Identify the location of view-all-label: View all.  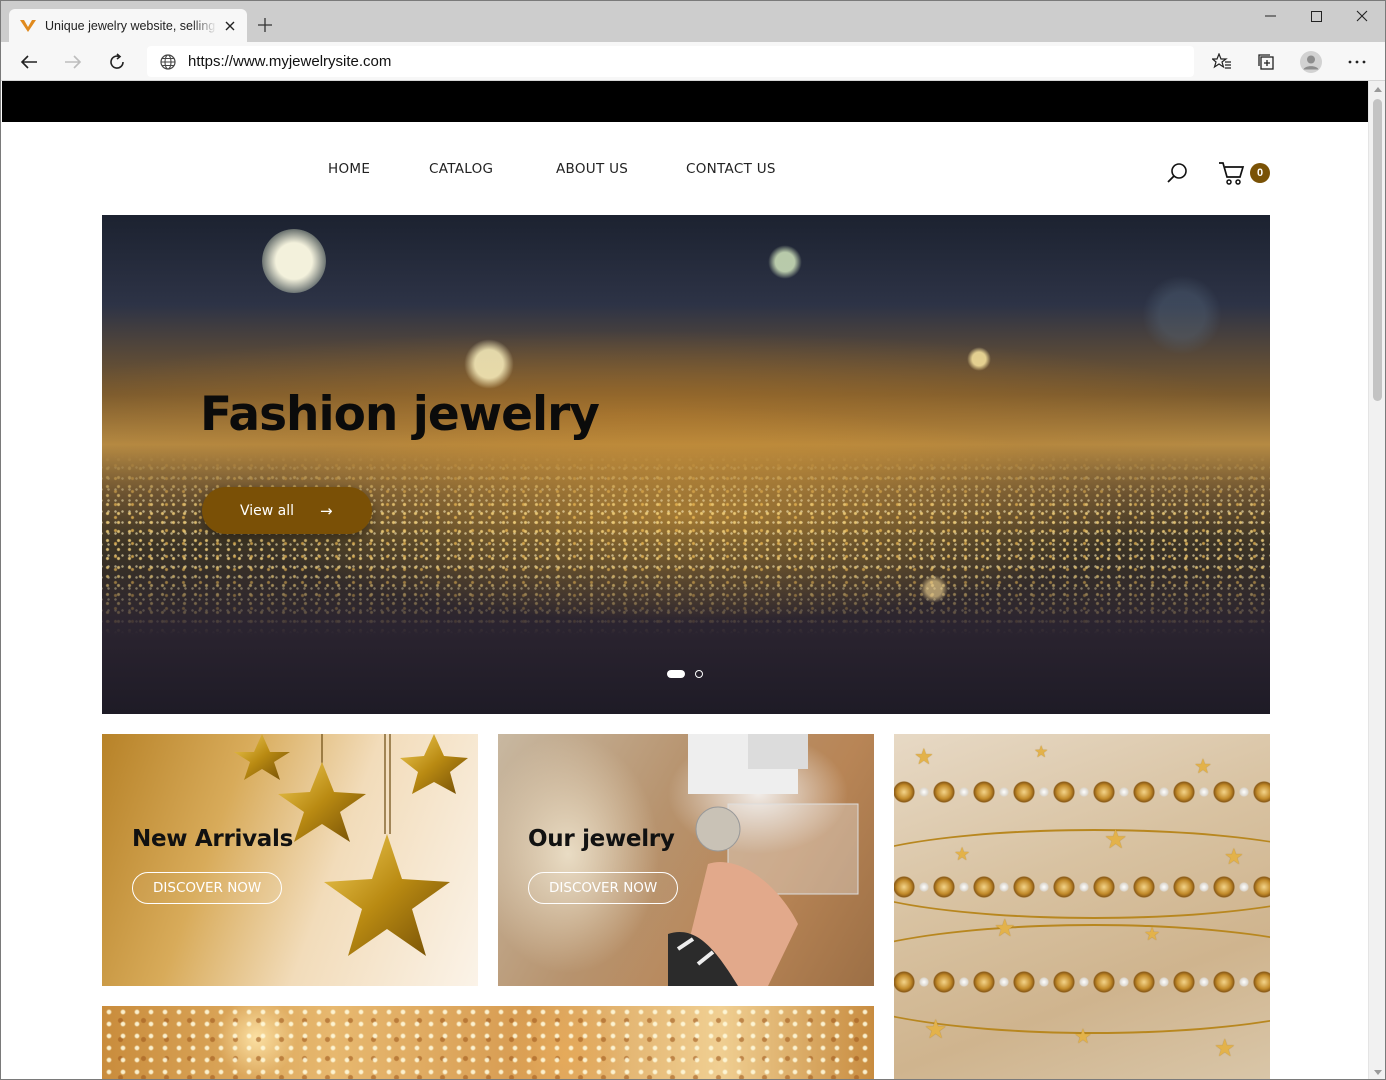
(267, 510).